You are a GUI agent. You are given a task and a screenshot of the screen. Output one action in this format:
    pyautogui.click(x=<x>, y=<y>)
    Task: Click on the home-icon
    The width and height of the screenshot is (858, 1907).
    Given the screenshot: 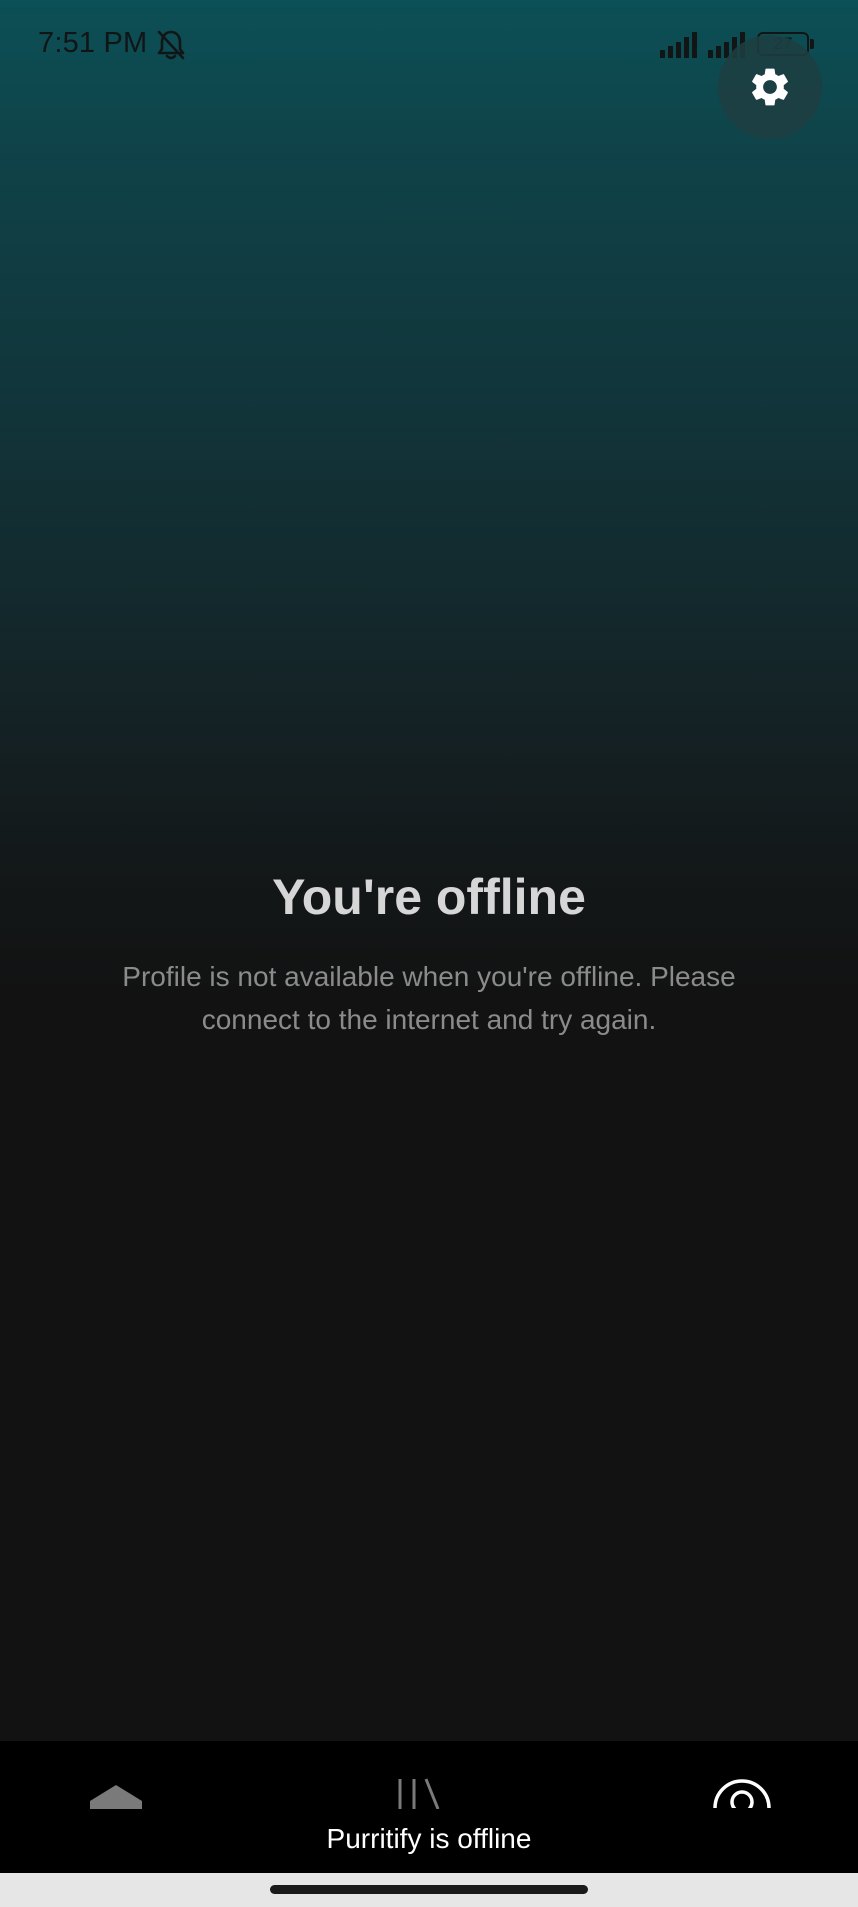 What is the action you would take?
    pyautogui.click(x=116, y=1797)
    